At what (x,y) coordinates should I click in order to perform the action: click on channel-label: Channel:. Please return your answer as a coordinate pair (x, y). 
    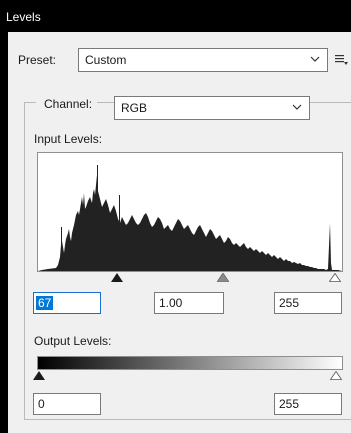
    Looking at the image, I should click on (68, 104).